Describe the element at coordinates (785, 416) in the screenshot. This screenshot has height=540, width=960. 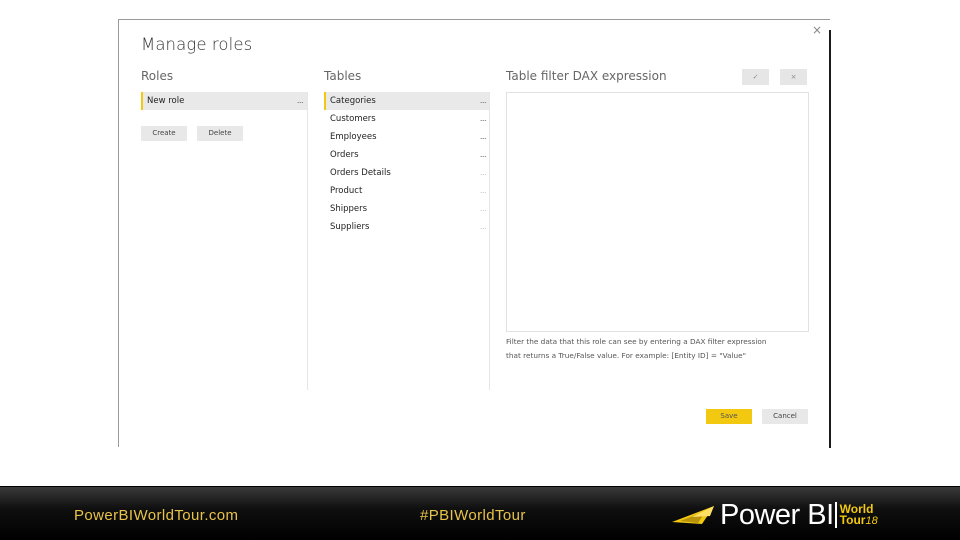
I see `cancel-button: Cancel` at that location.